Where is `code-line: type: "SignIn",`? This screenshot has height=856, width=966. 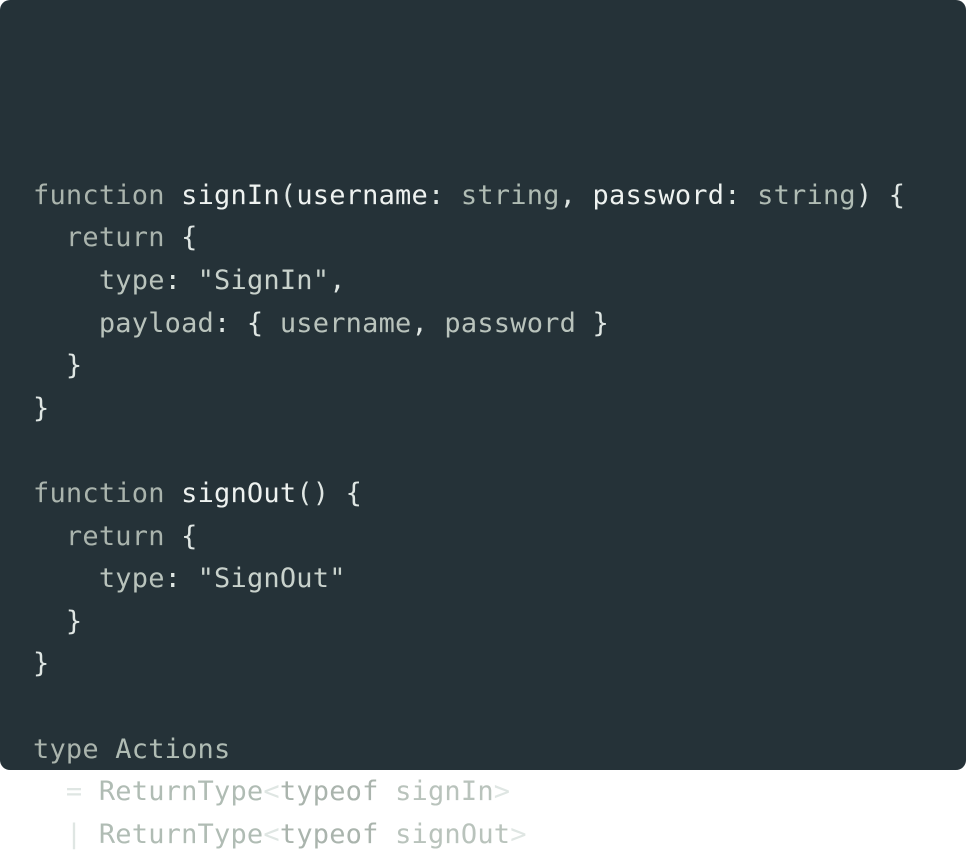 code-line: type: "SignIn", is located at coordinates (499, 281).